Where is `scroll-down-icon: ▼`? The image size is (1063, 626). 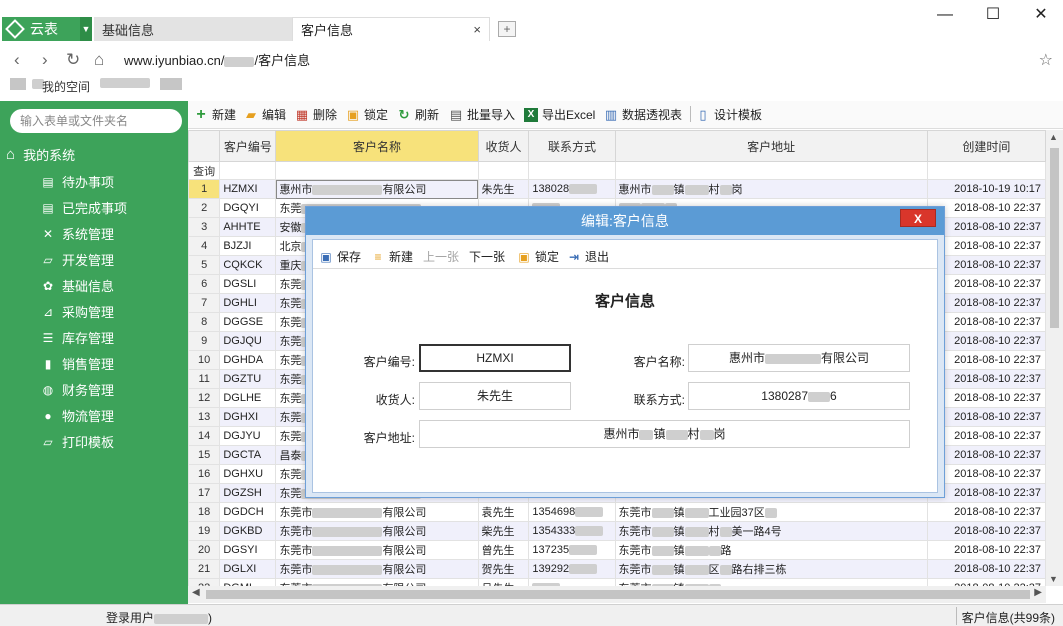
scroll-down-icon: ▼ is located at coordinates (1053, 579).